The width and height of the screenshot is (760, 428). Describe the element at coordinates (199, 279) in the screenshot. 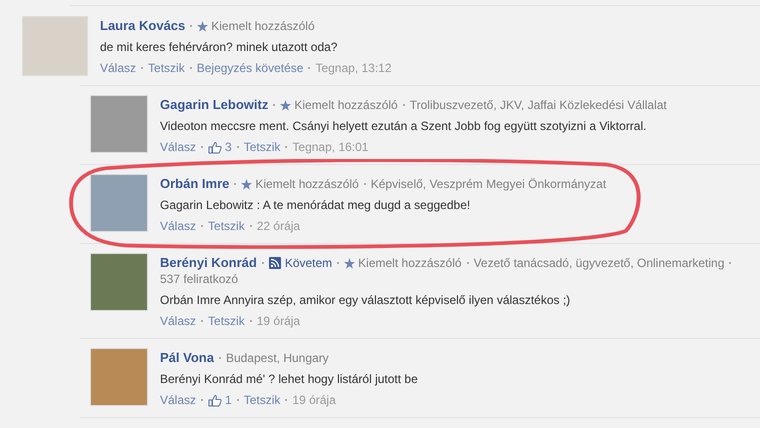

I see `author-info: 537 feliratkozó` at that location.